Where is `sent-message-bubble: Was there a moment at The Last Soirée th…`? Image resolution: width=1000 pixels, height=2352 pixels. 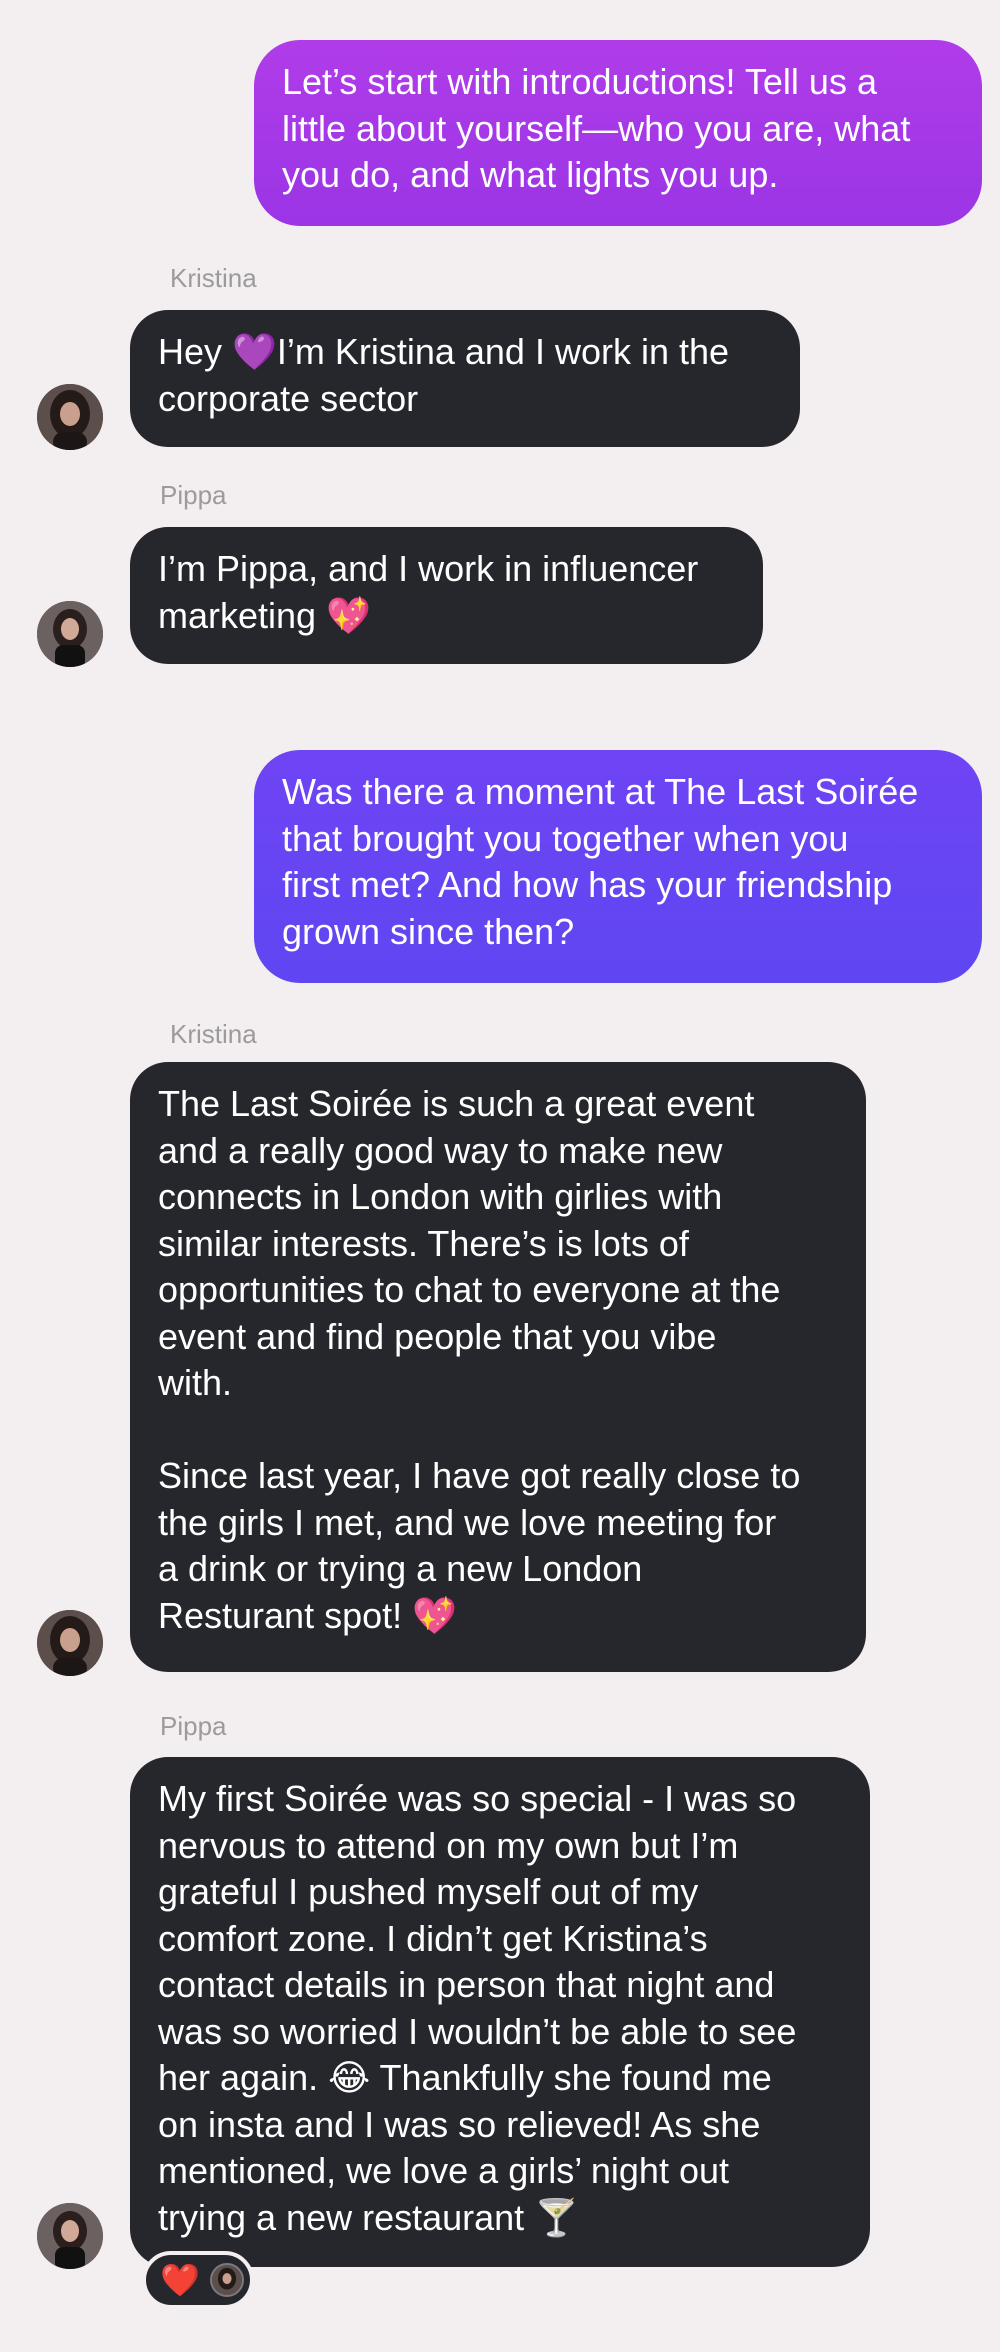 sent-message-bubble: Was there a moment at The Last Soirée th… is located at coordinates (618, 866).